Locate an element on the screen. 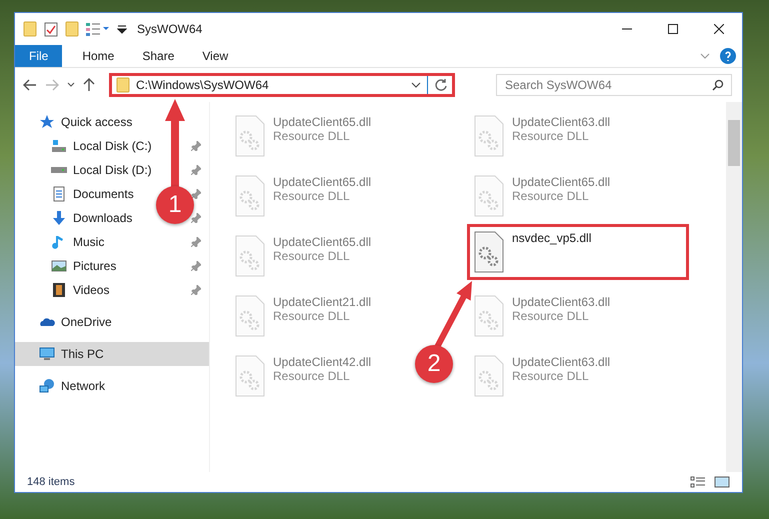 The image size is (769, 519). sidebar-item: OneDrive is located at coordinates (112, 322).